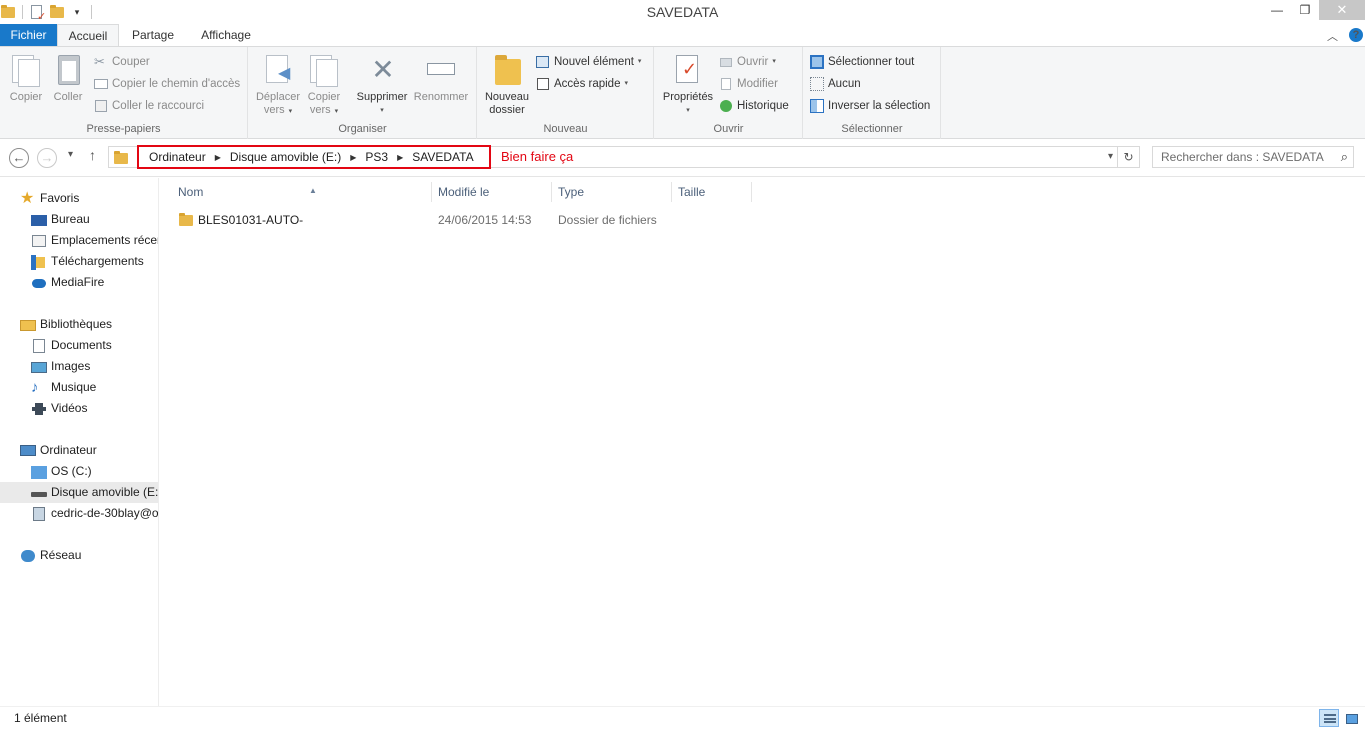  I want to click on nav-libraries: Bibliothèques, so click(66, 324).